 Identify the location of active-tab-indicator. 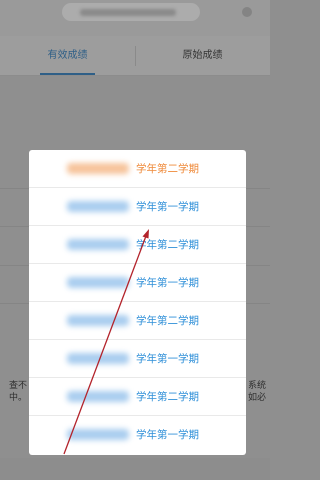
(67, 74).